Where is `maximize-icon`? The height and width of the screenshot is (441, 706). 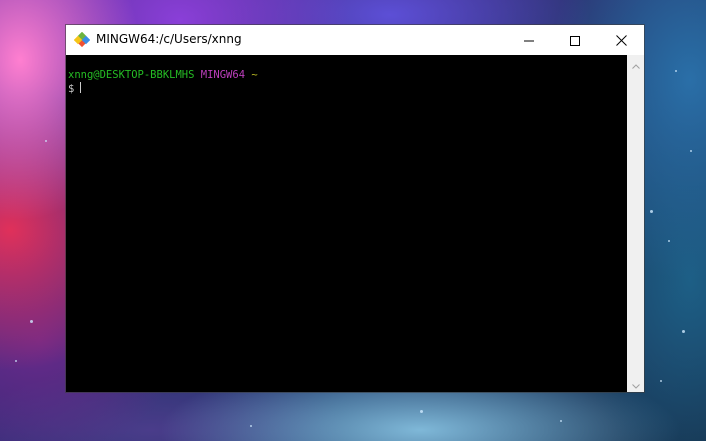 maximize-icon is located at coordinates (575, 40).